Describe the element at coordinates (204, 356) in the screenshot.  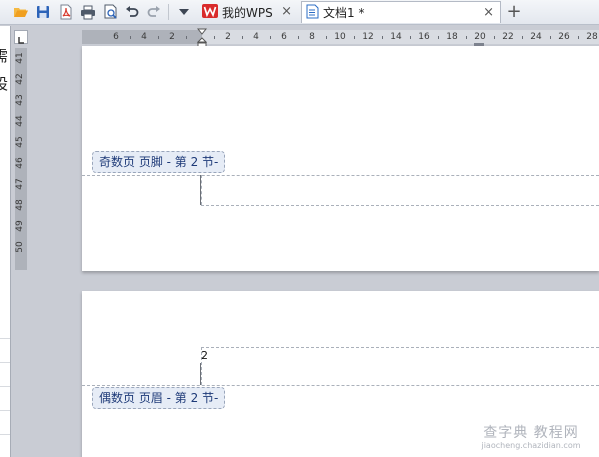
I see `header-page-number: 2` at that location.